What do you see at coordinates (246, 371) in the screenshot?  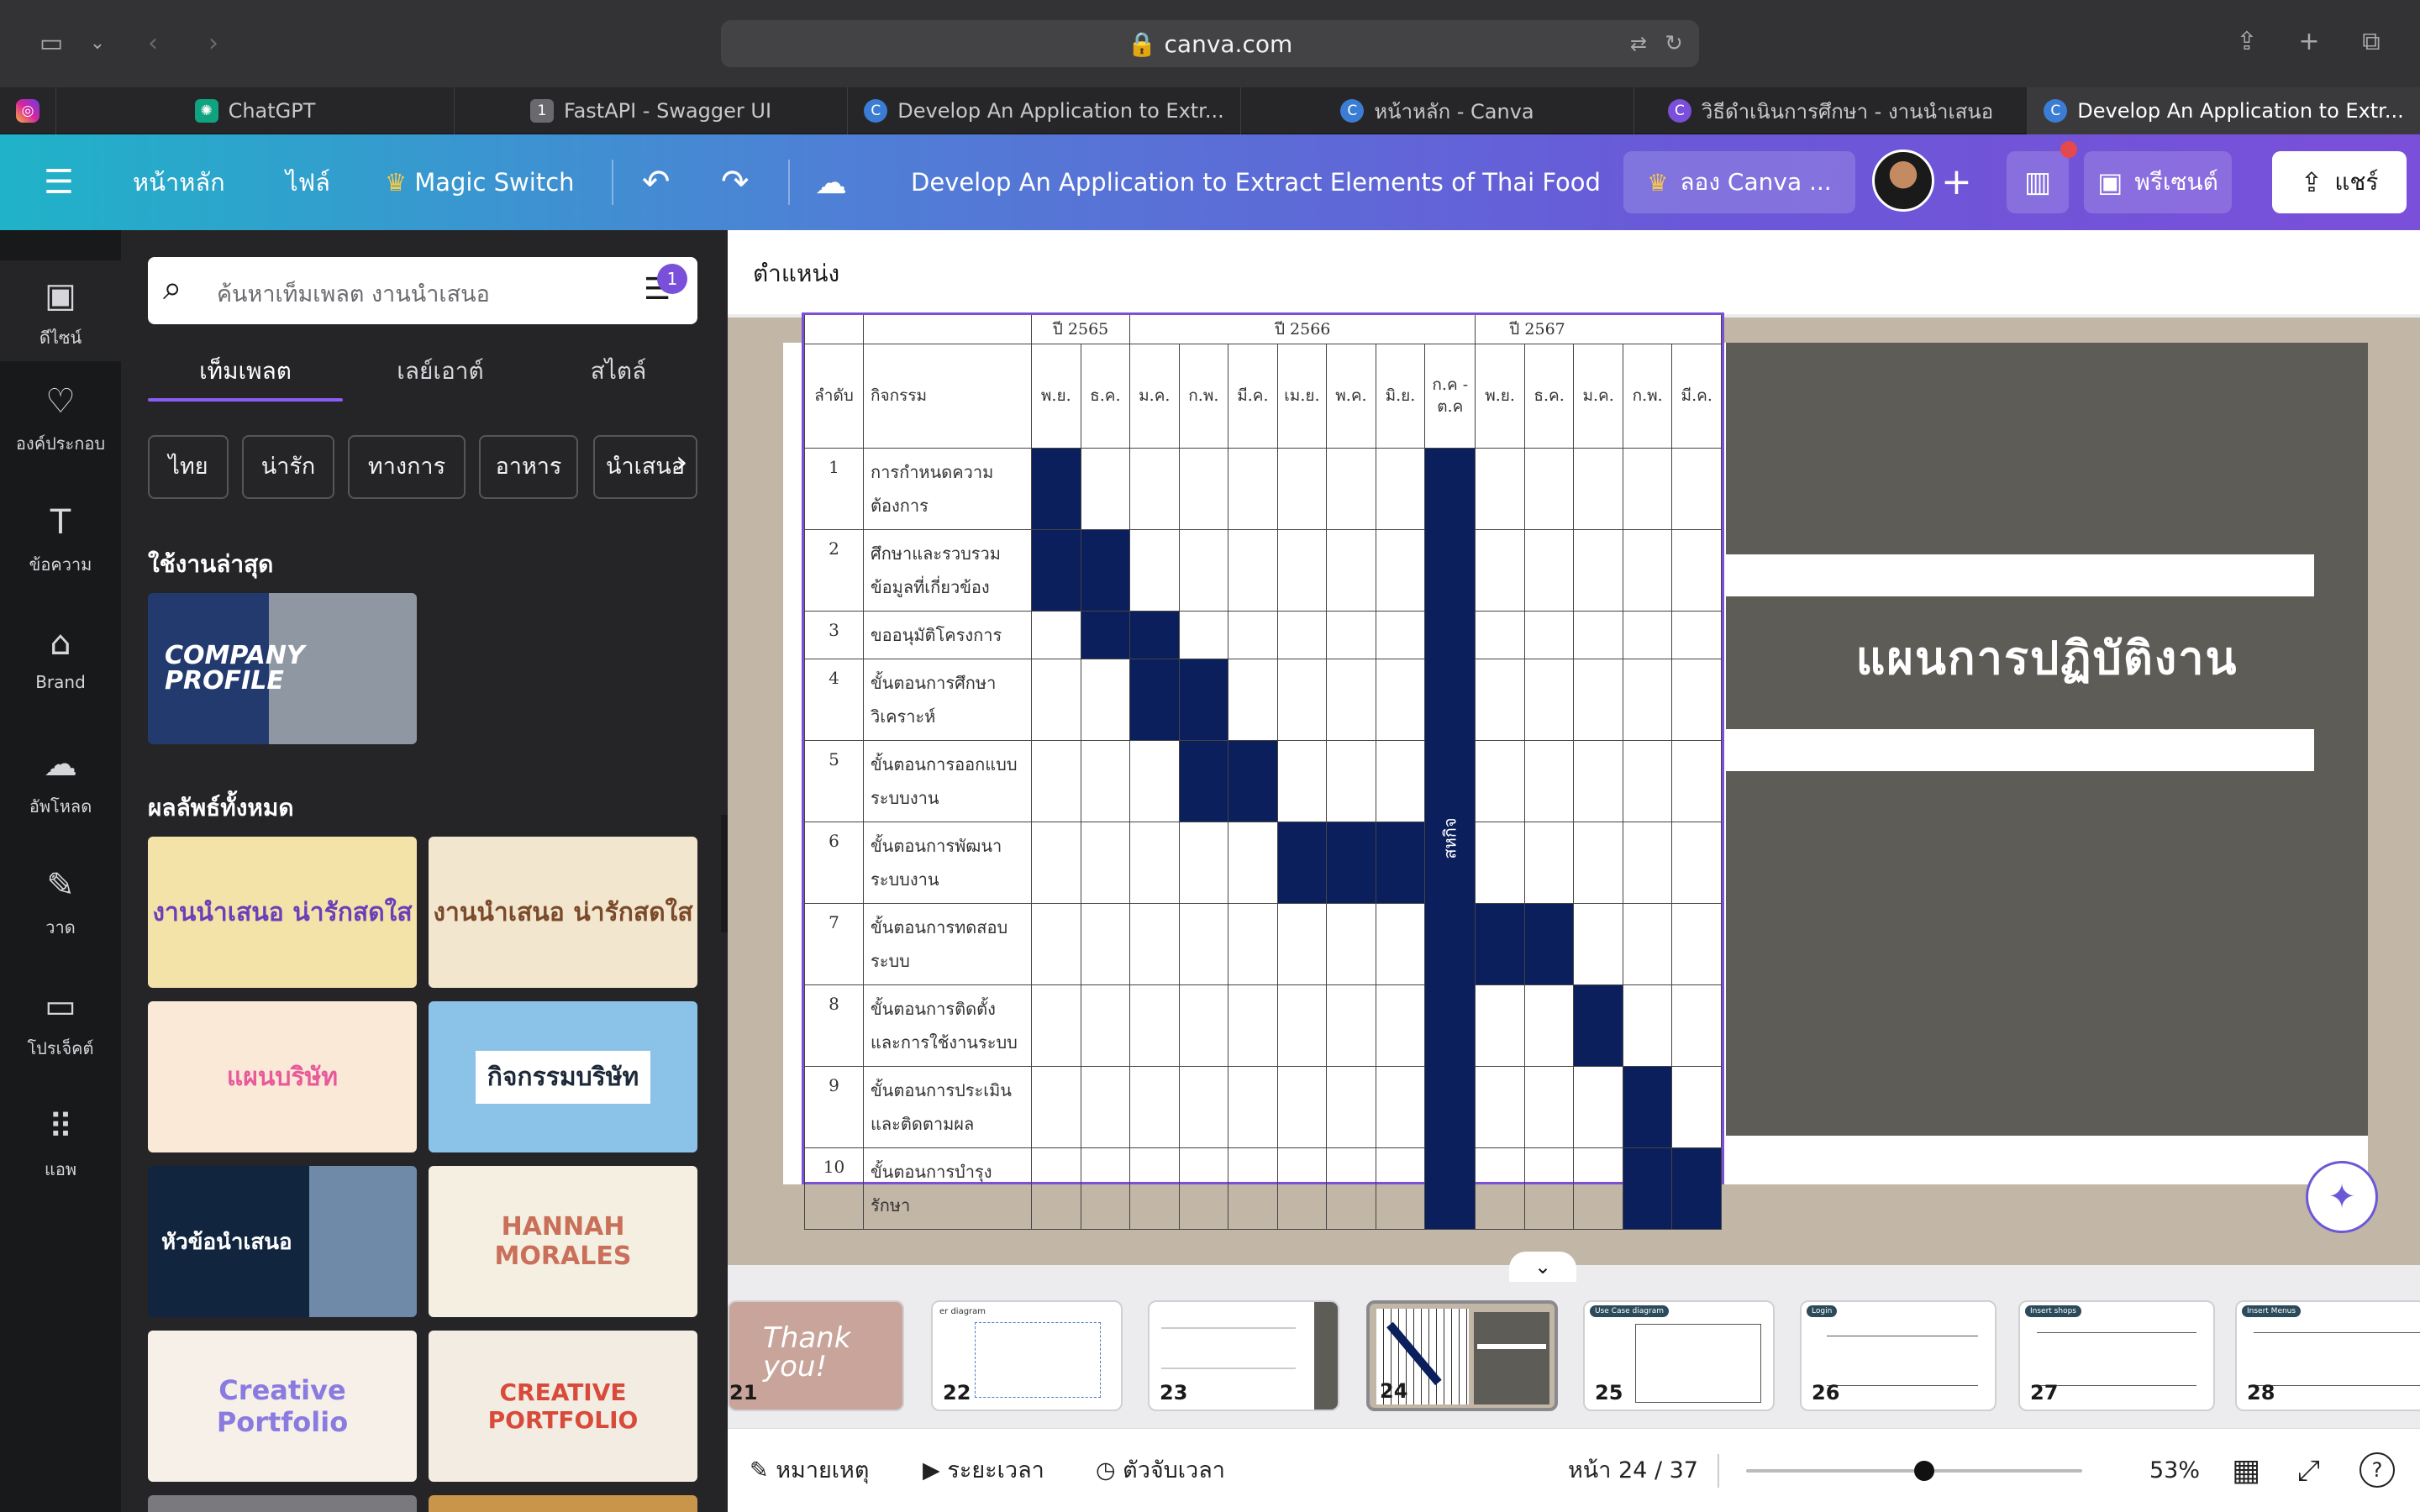 I see `tab-templates: เท็มเพลต` at bounding box center [246, 371].